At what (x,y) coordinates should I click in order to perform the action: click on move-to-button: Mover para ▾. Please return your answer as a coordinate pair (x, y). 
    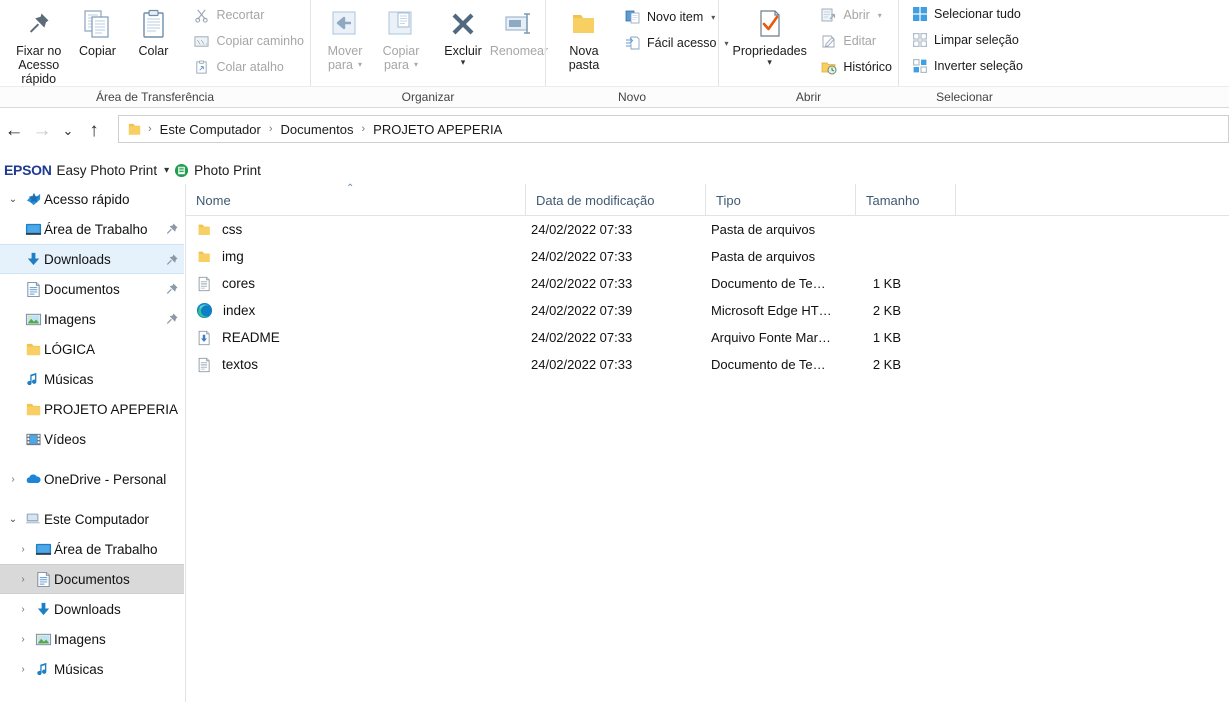
    Looking at the image, I should click on (345, 36).